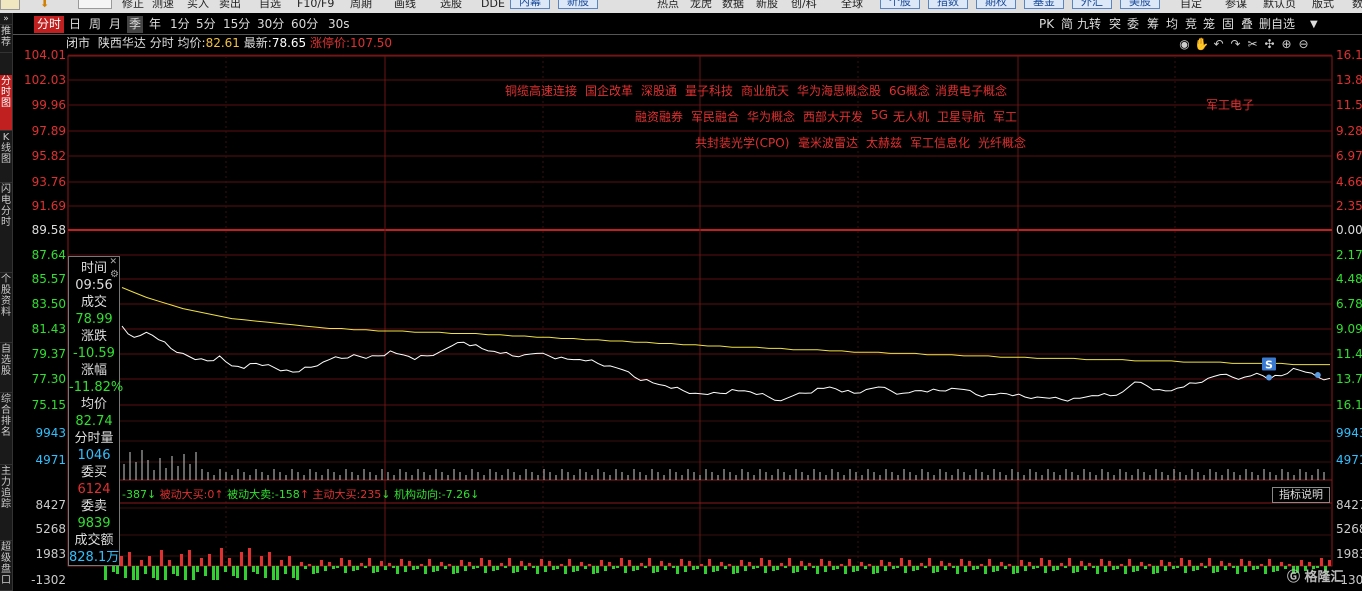 Image resolution: width=1362 pixels, height=591 pixels. I want to click on concept-tag: 无人机, so click(911, 116).